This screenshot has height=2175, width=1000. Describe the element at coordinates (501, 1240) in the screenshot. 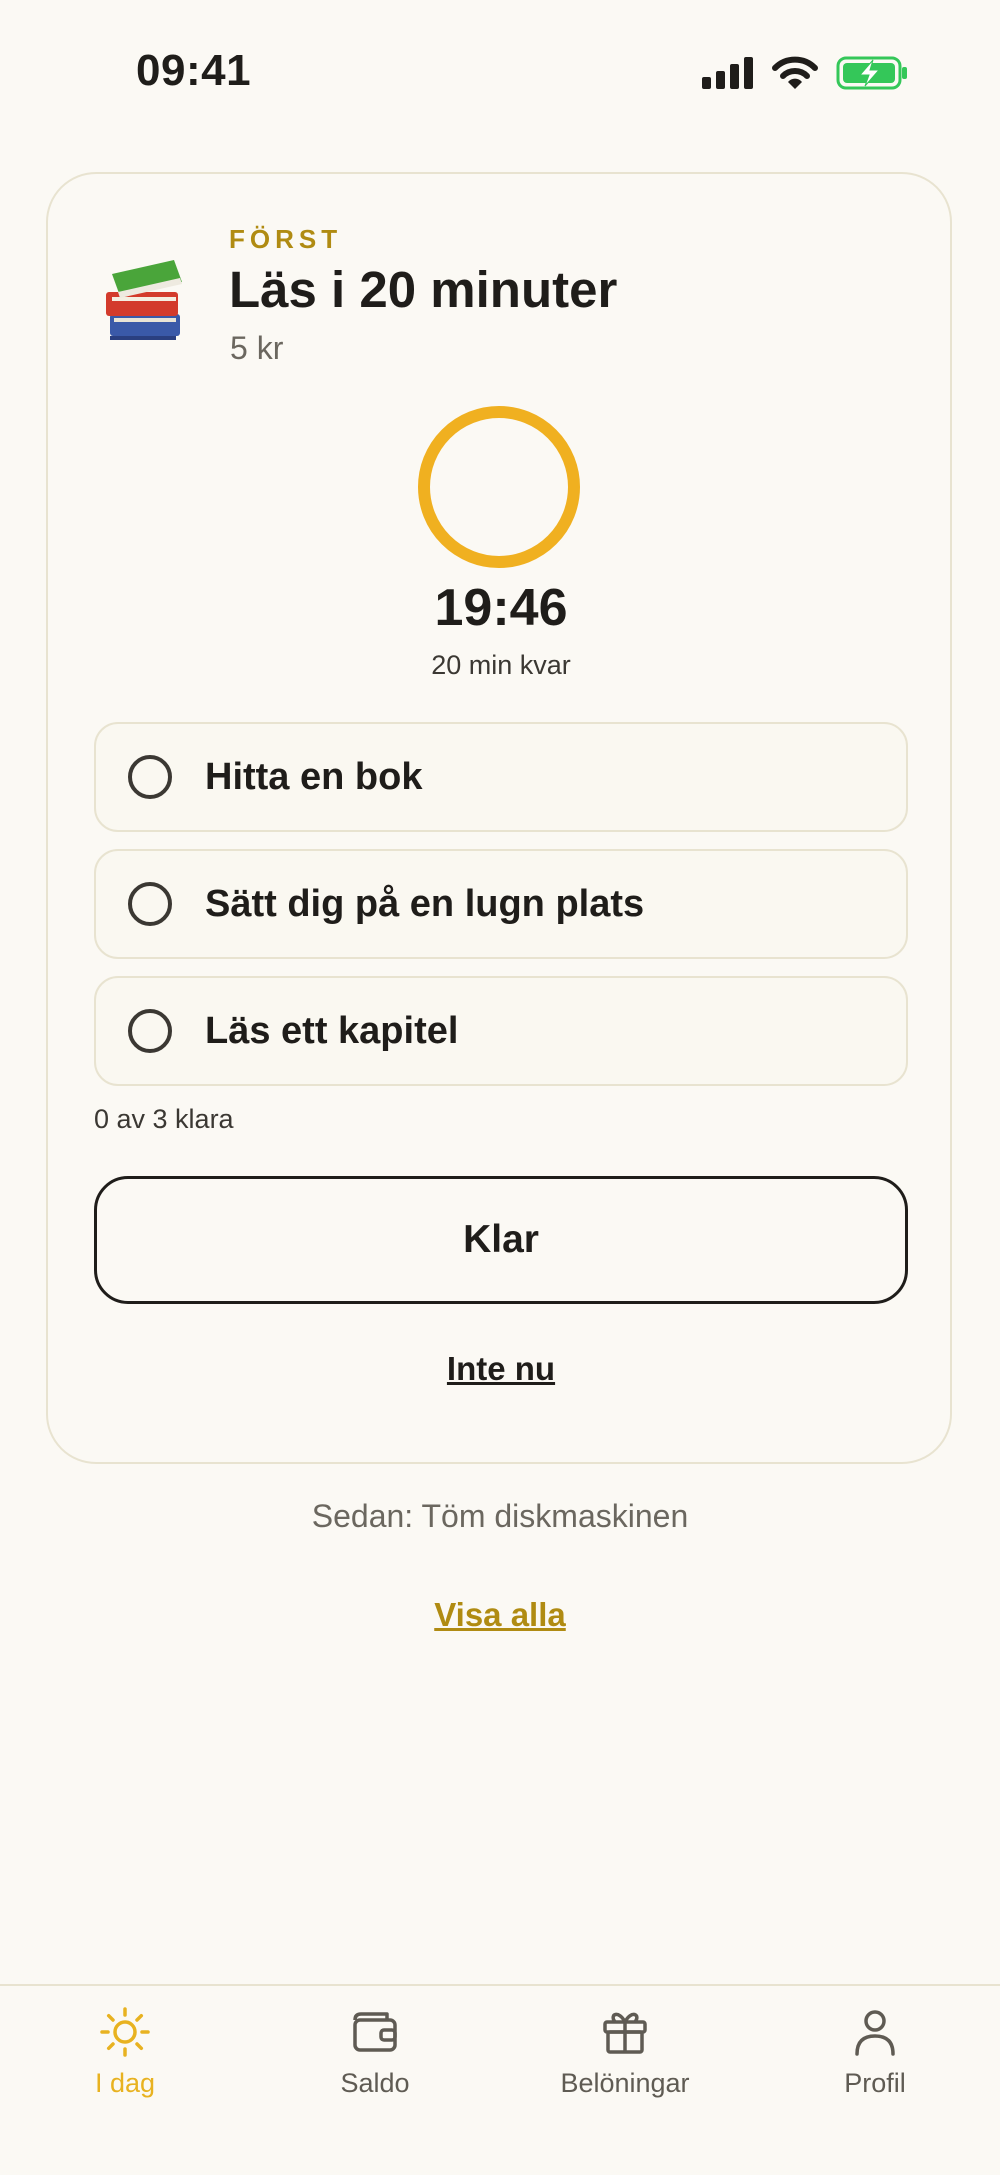

I see `done-button: Klar` at that location.